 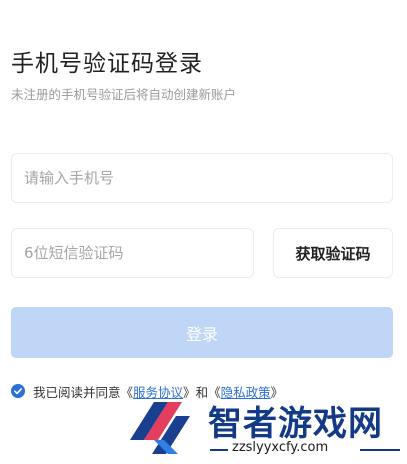 What do you see at coordinates (208, 178) in the screenshot?
I see `phone-input` at bounding box center [208, 178].